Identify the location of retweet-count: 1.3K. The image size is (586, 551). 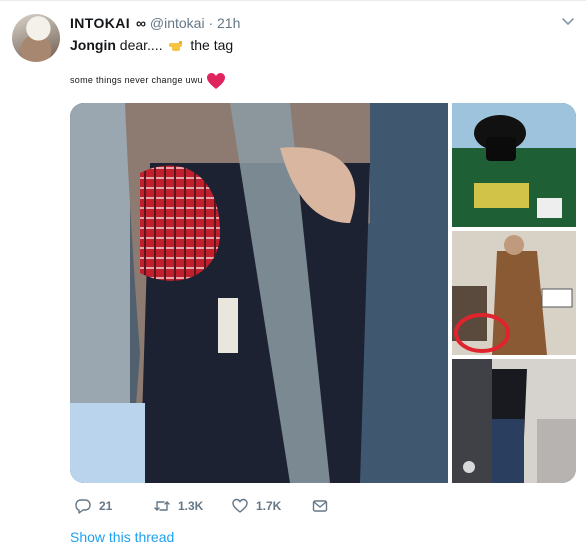
(191, 506).